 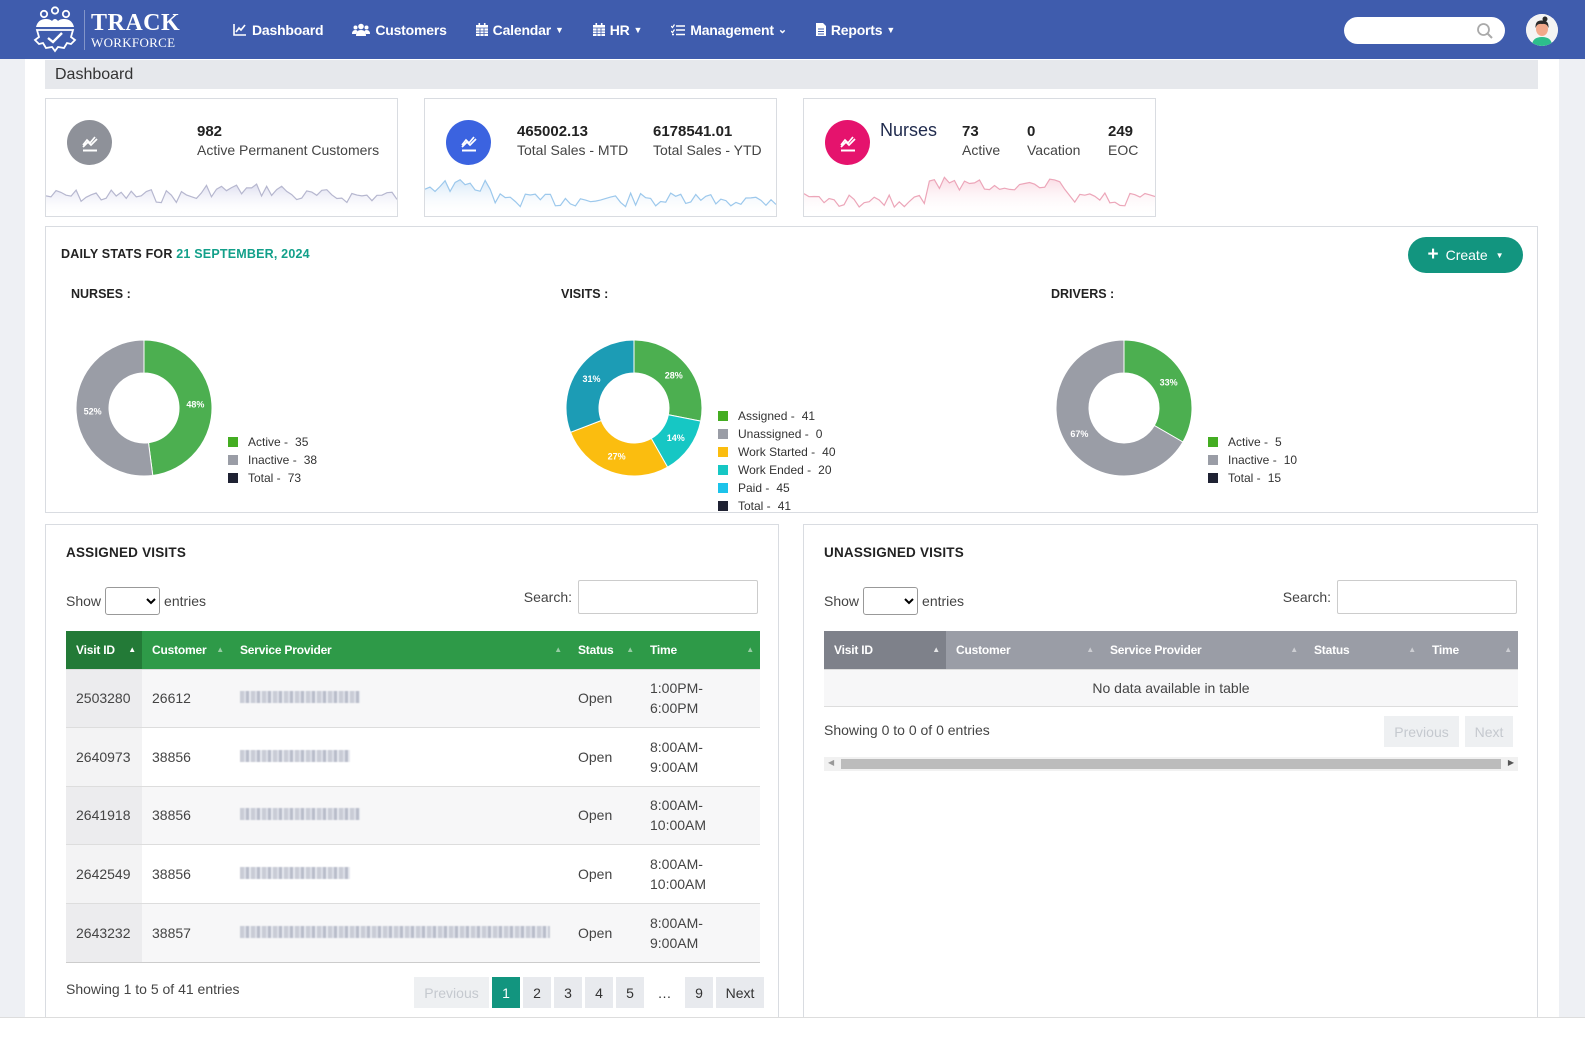 I want to click on legend-item: Work Started - 40, so click(x=777, y=452).